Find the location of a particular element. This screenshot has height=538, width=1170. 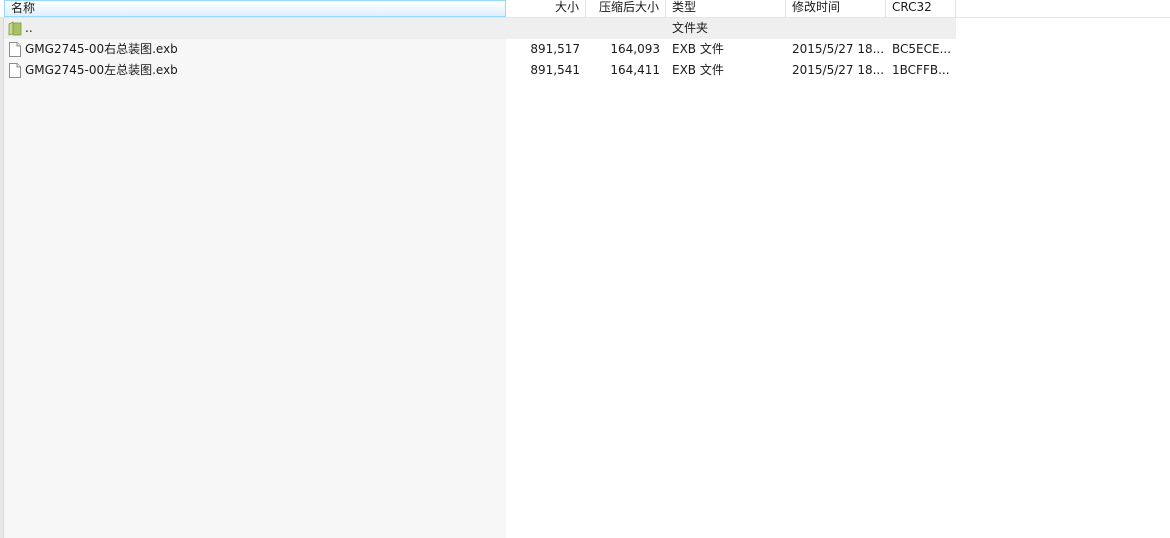

parent-folder-row: .. 文件夹 is located at coordinates (480, 28).